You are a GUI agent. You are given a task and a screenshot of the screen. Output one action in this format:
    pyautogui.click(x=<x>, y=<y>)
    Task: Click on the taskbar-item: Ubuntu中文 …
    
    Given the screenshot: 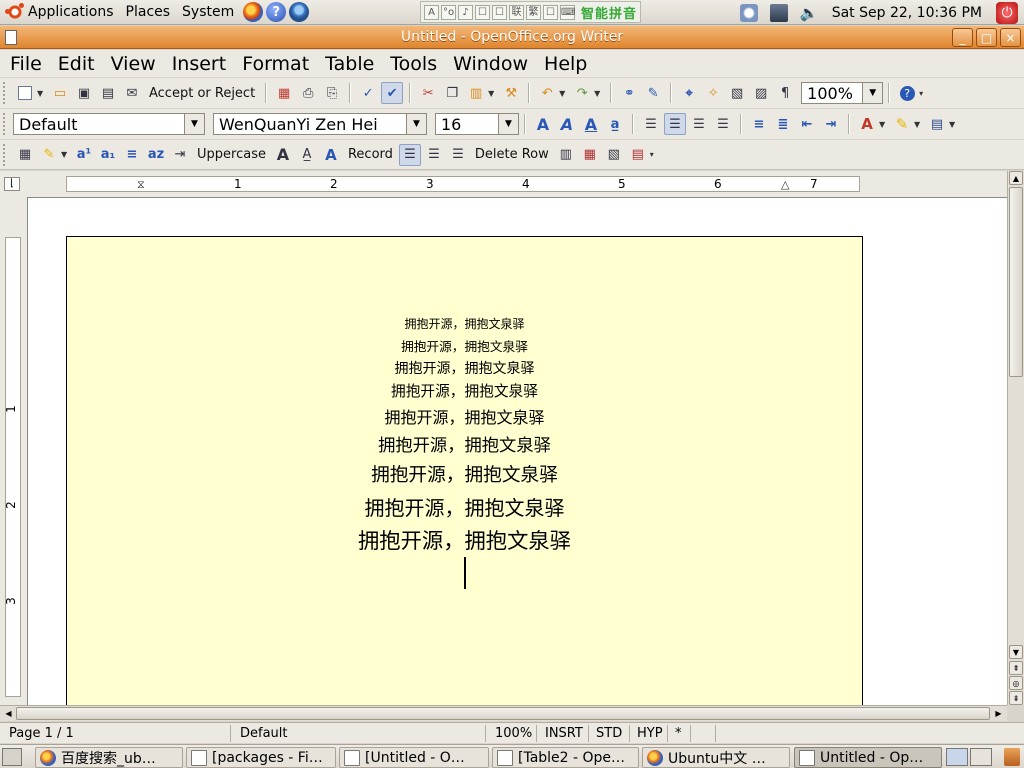 What is the action you would take?
    pyautogui.click(x=716, y=757)
    